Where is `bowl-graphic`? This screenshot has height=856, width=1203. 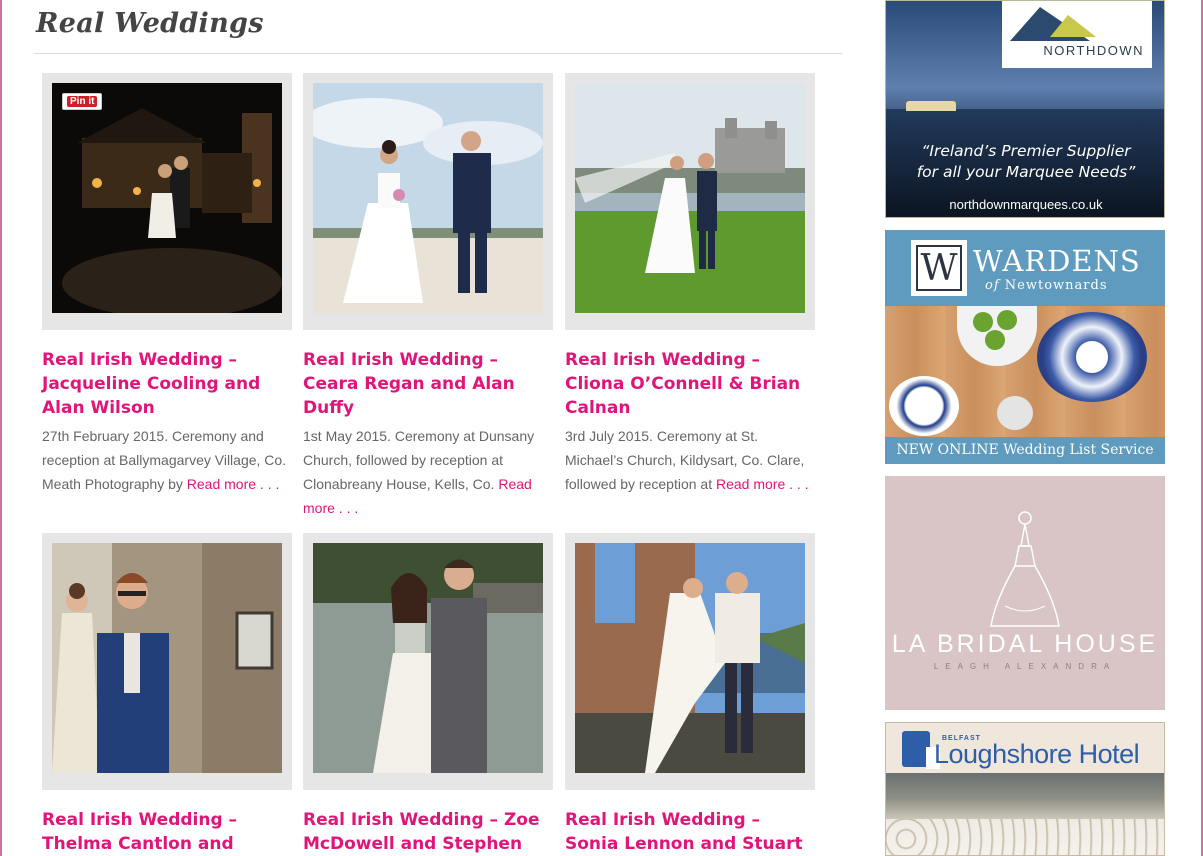
bowl-graphic is located at coordinates (997, 336).